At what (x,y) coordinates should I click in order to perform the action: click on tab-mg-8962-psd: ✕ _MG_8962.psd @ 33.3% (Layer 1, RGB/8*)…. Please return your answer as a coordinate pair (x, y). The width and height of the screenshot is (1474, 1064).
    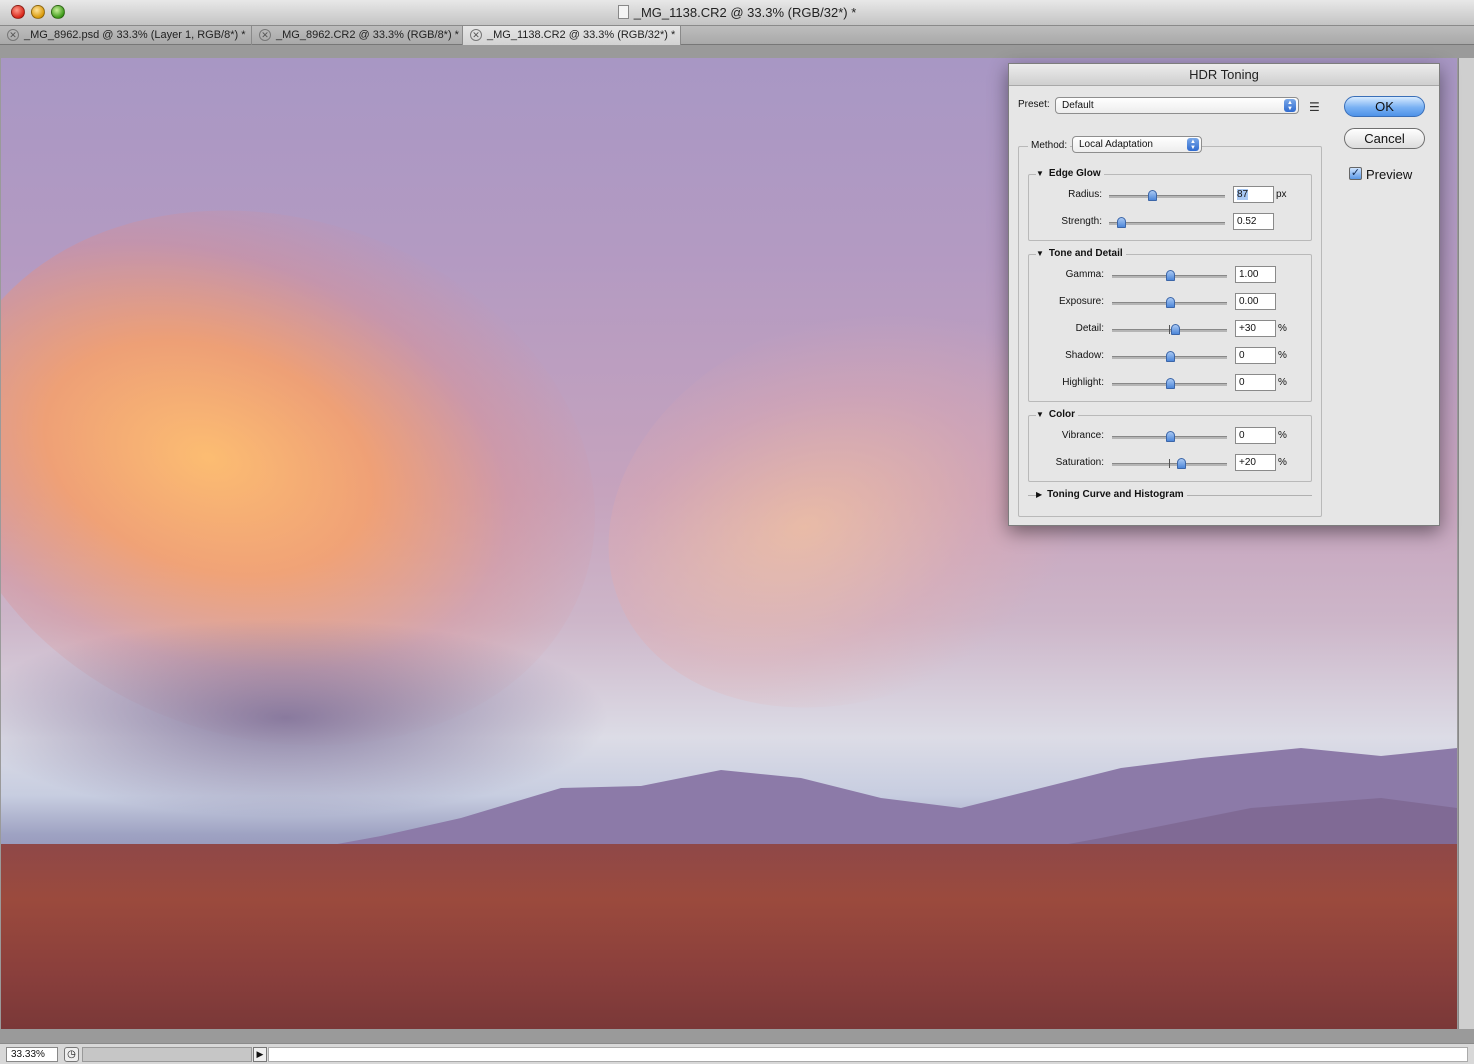
    Looking at the image, I should click on (126, 35).